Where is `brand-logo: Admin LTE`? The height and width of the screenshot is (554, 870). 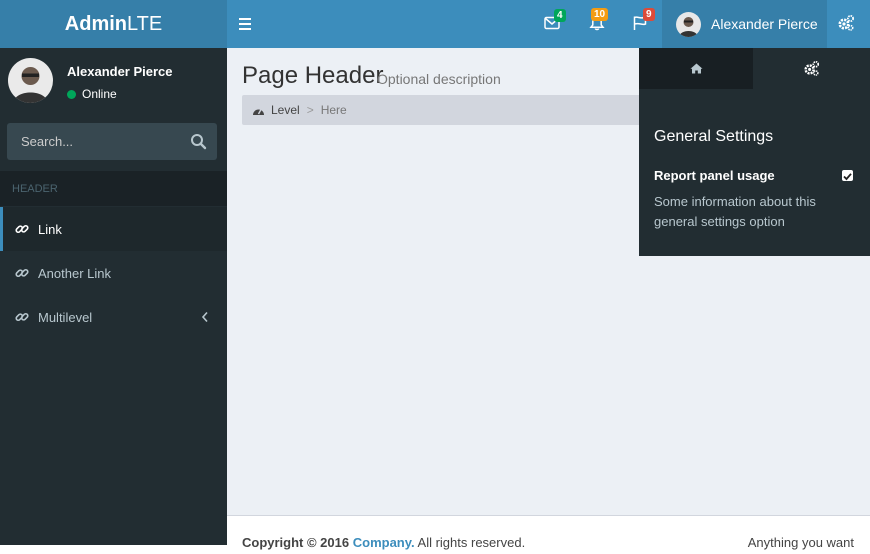 brand-logo: Admin LTE is located at coordinates (113, 24).